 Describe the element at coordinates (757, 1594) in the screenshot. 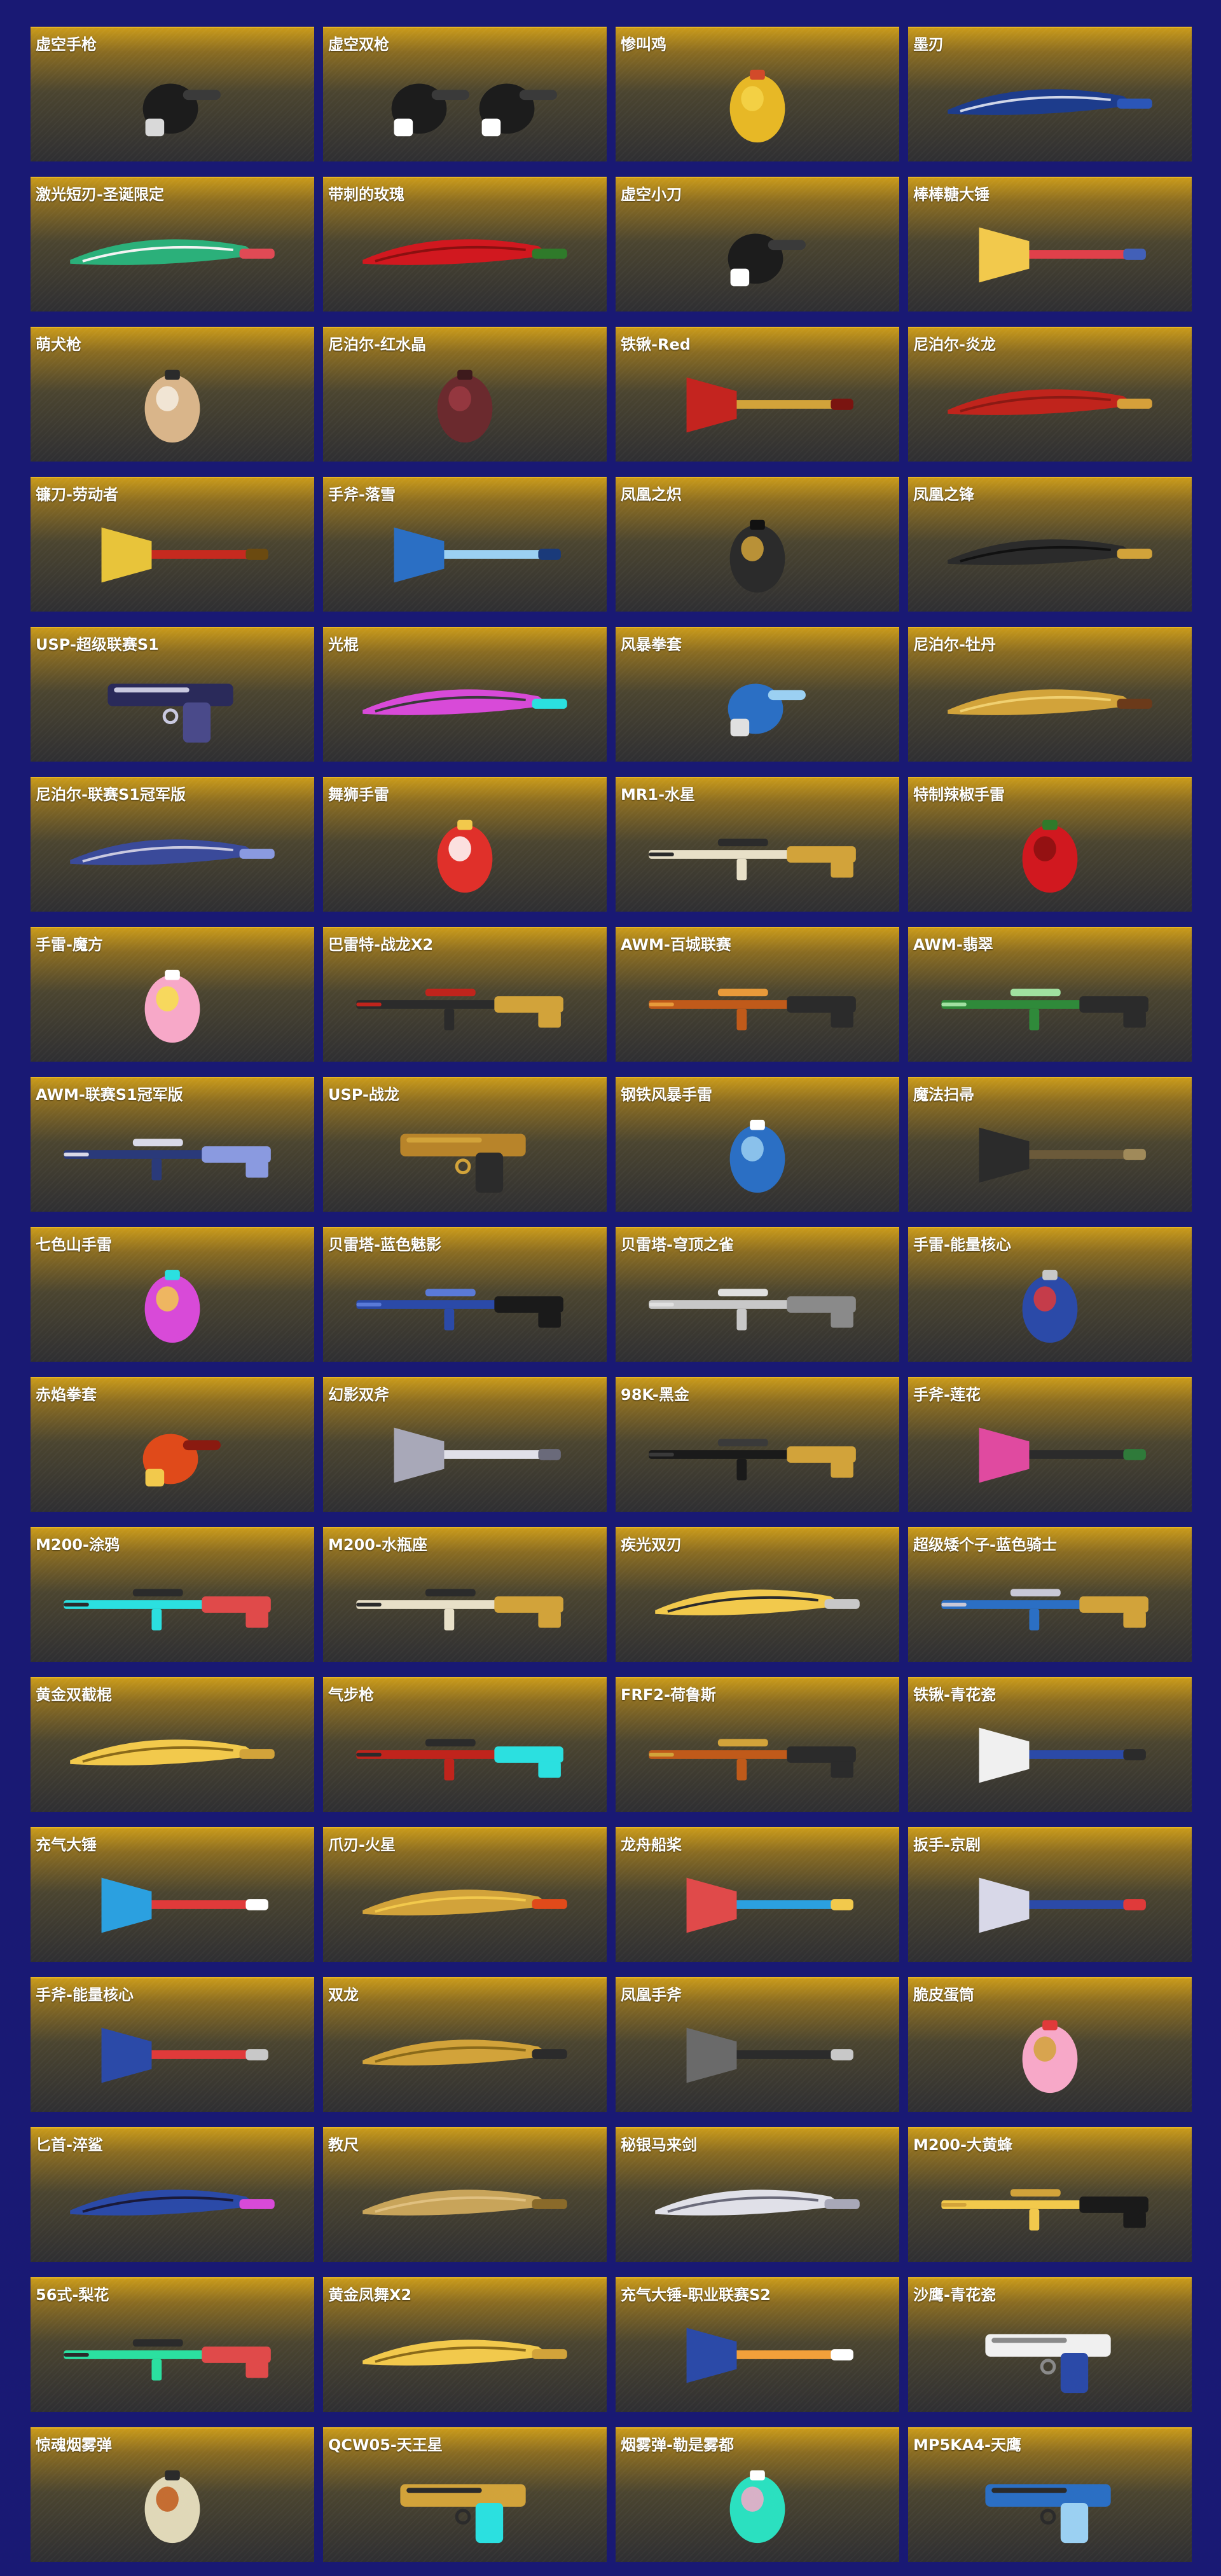

I see `item-card: 疾光双刃` at that location.